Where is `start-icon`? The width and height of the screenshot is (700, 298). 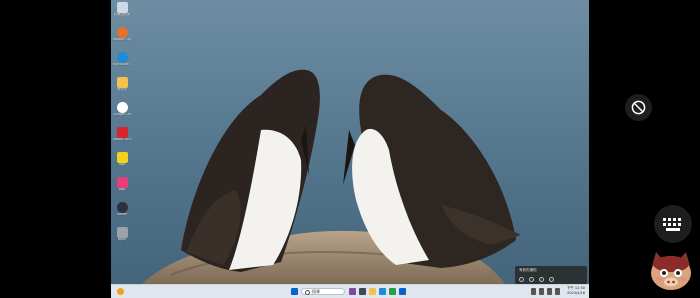
start-icon is located at coordinates (294, 291).